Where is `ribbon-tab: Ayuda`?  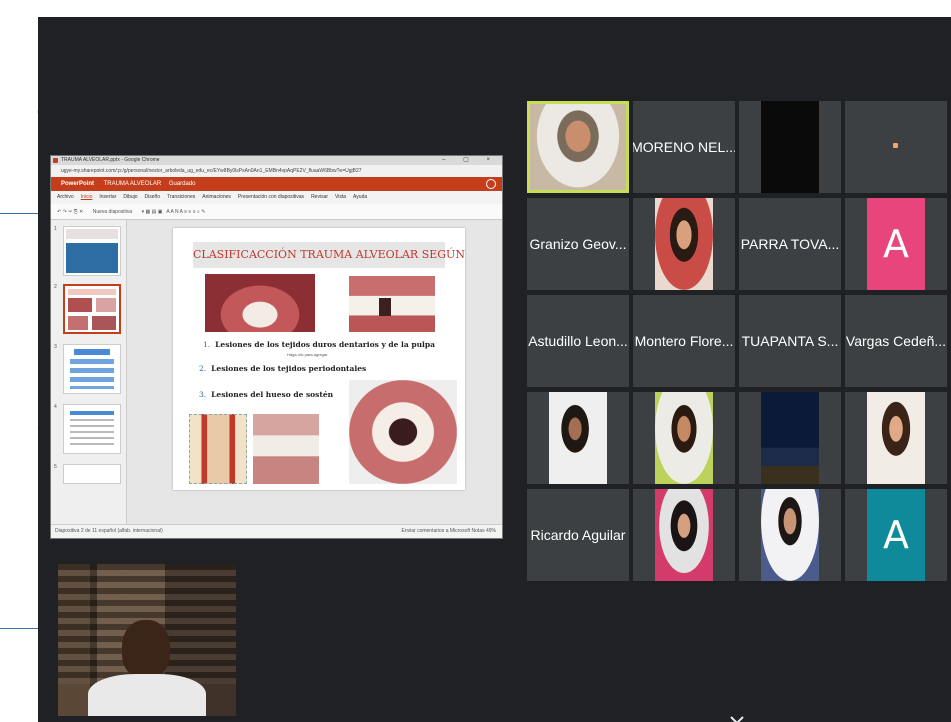 ribbon-tab: Ayuda is located at coordinates (360, 197).